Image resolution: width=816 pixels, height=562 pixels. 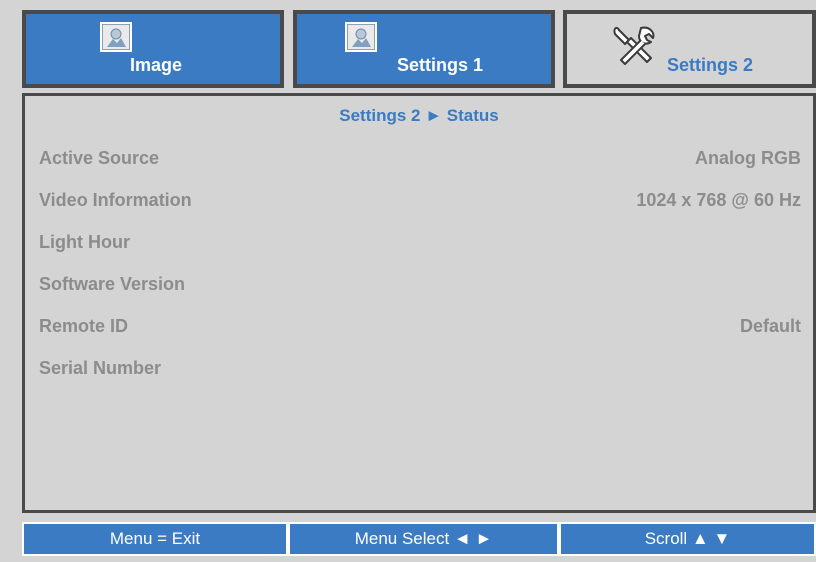 What do you see at coordinates (710, 65) in the screenshot?
I see `tab-settings-2-label: Settings 2` at bounding box center [710, 65].